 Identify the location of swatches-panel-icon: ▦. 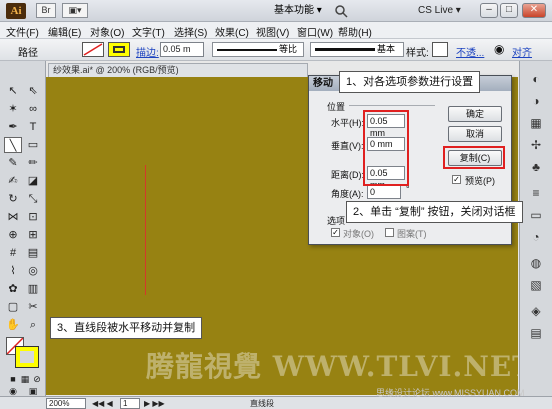
(536, 123).